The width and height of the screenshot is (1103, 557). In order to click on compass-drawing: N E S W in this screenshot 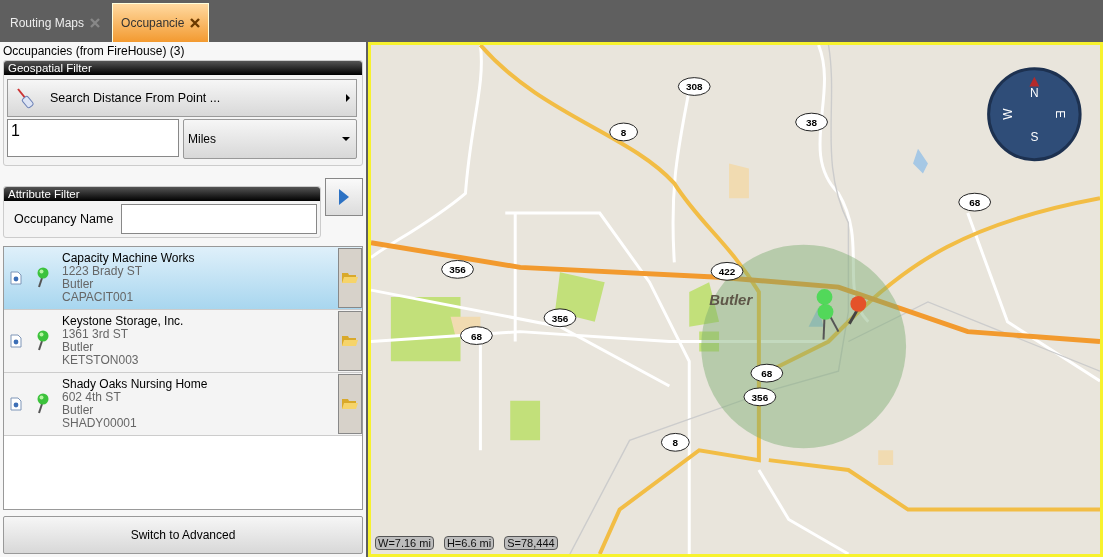, I will do `click(1034, 114)`.